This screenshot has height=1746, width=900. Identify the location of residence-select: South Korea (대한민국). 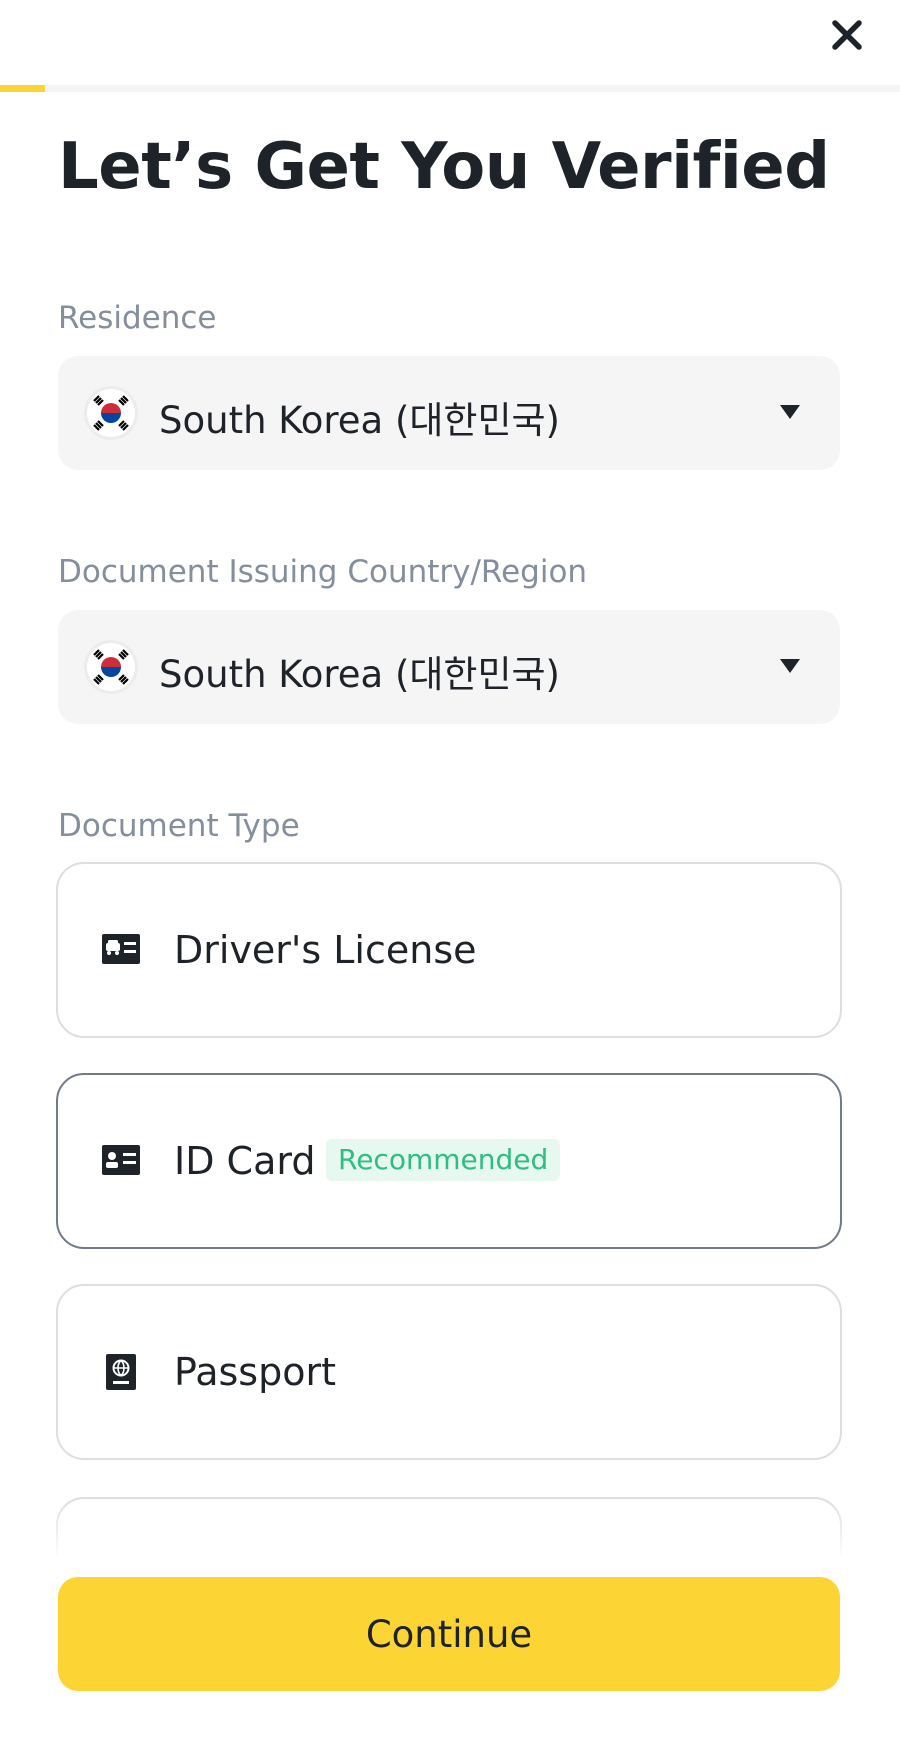
(449, 413).